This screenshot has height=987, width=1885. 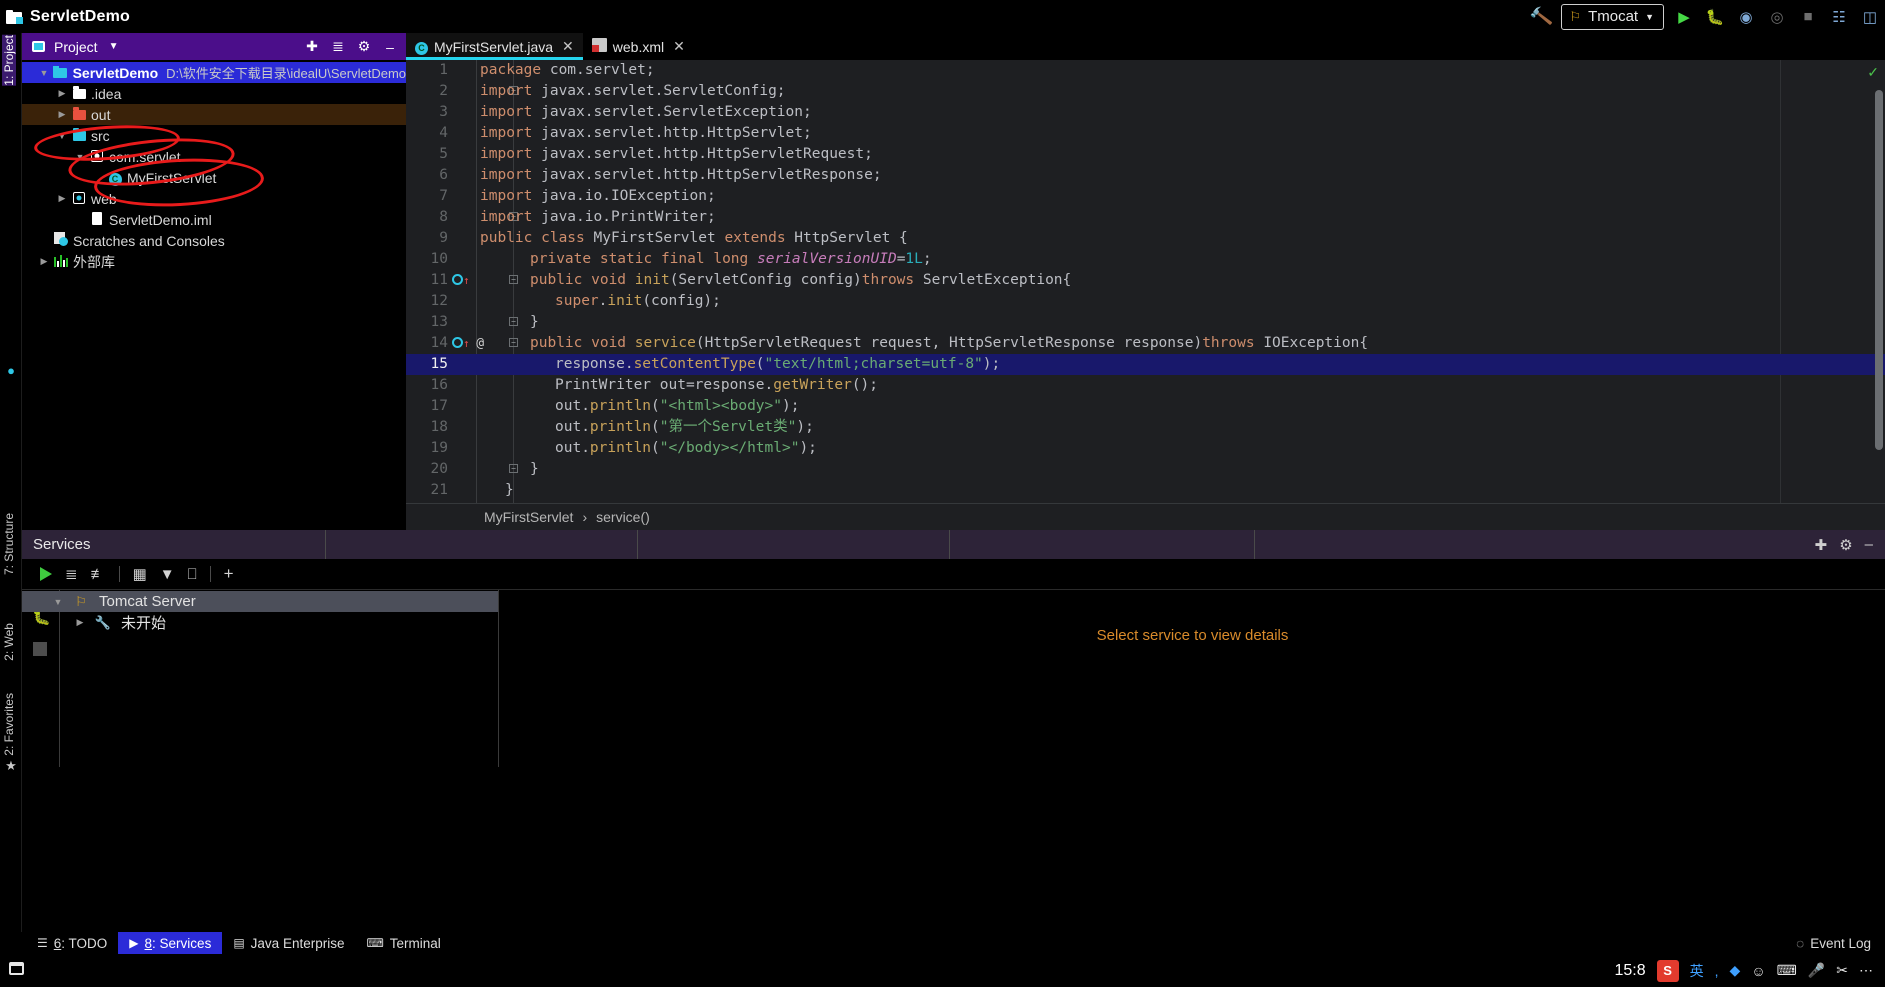 I want to click on collapse-all-icon: ≢, so click(x=98, y=574).